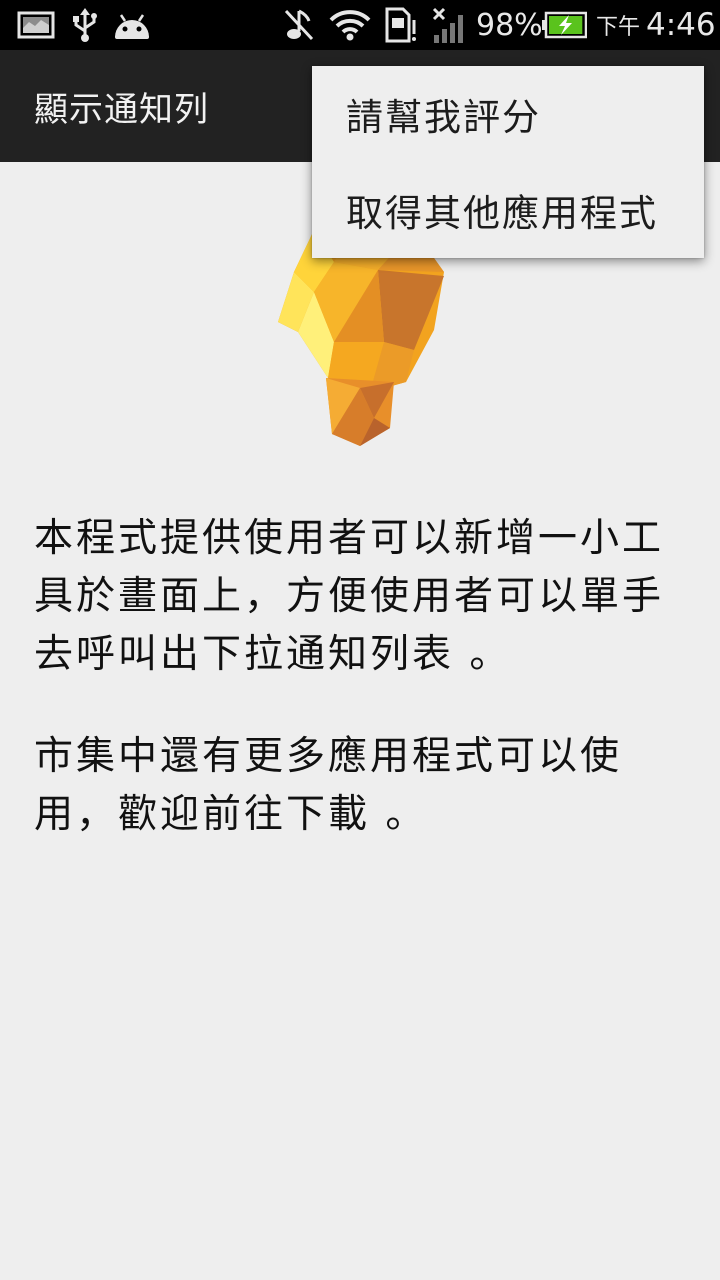 The width and height of the screenshot is (720, 1280). What do you see at coordinates (509, 25) in the screenshot?
I see `battery-percent: 98%` at bounding box center [509, 25].